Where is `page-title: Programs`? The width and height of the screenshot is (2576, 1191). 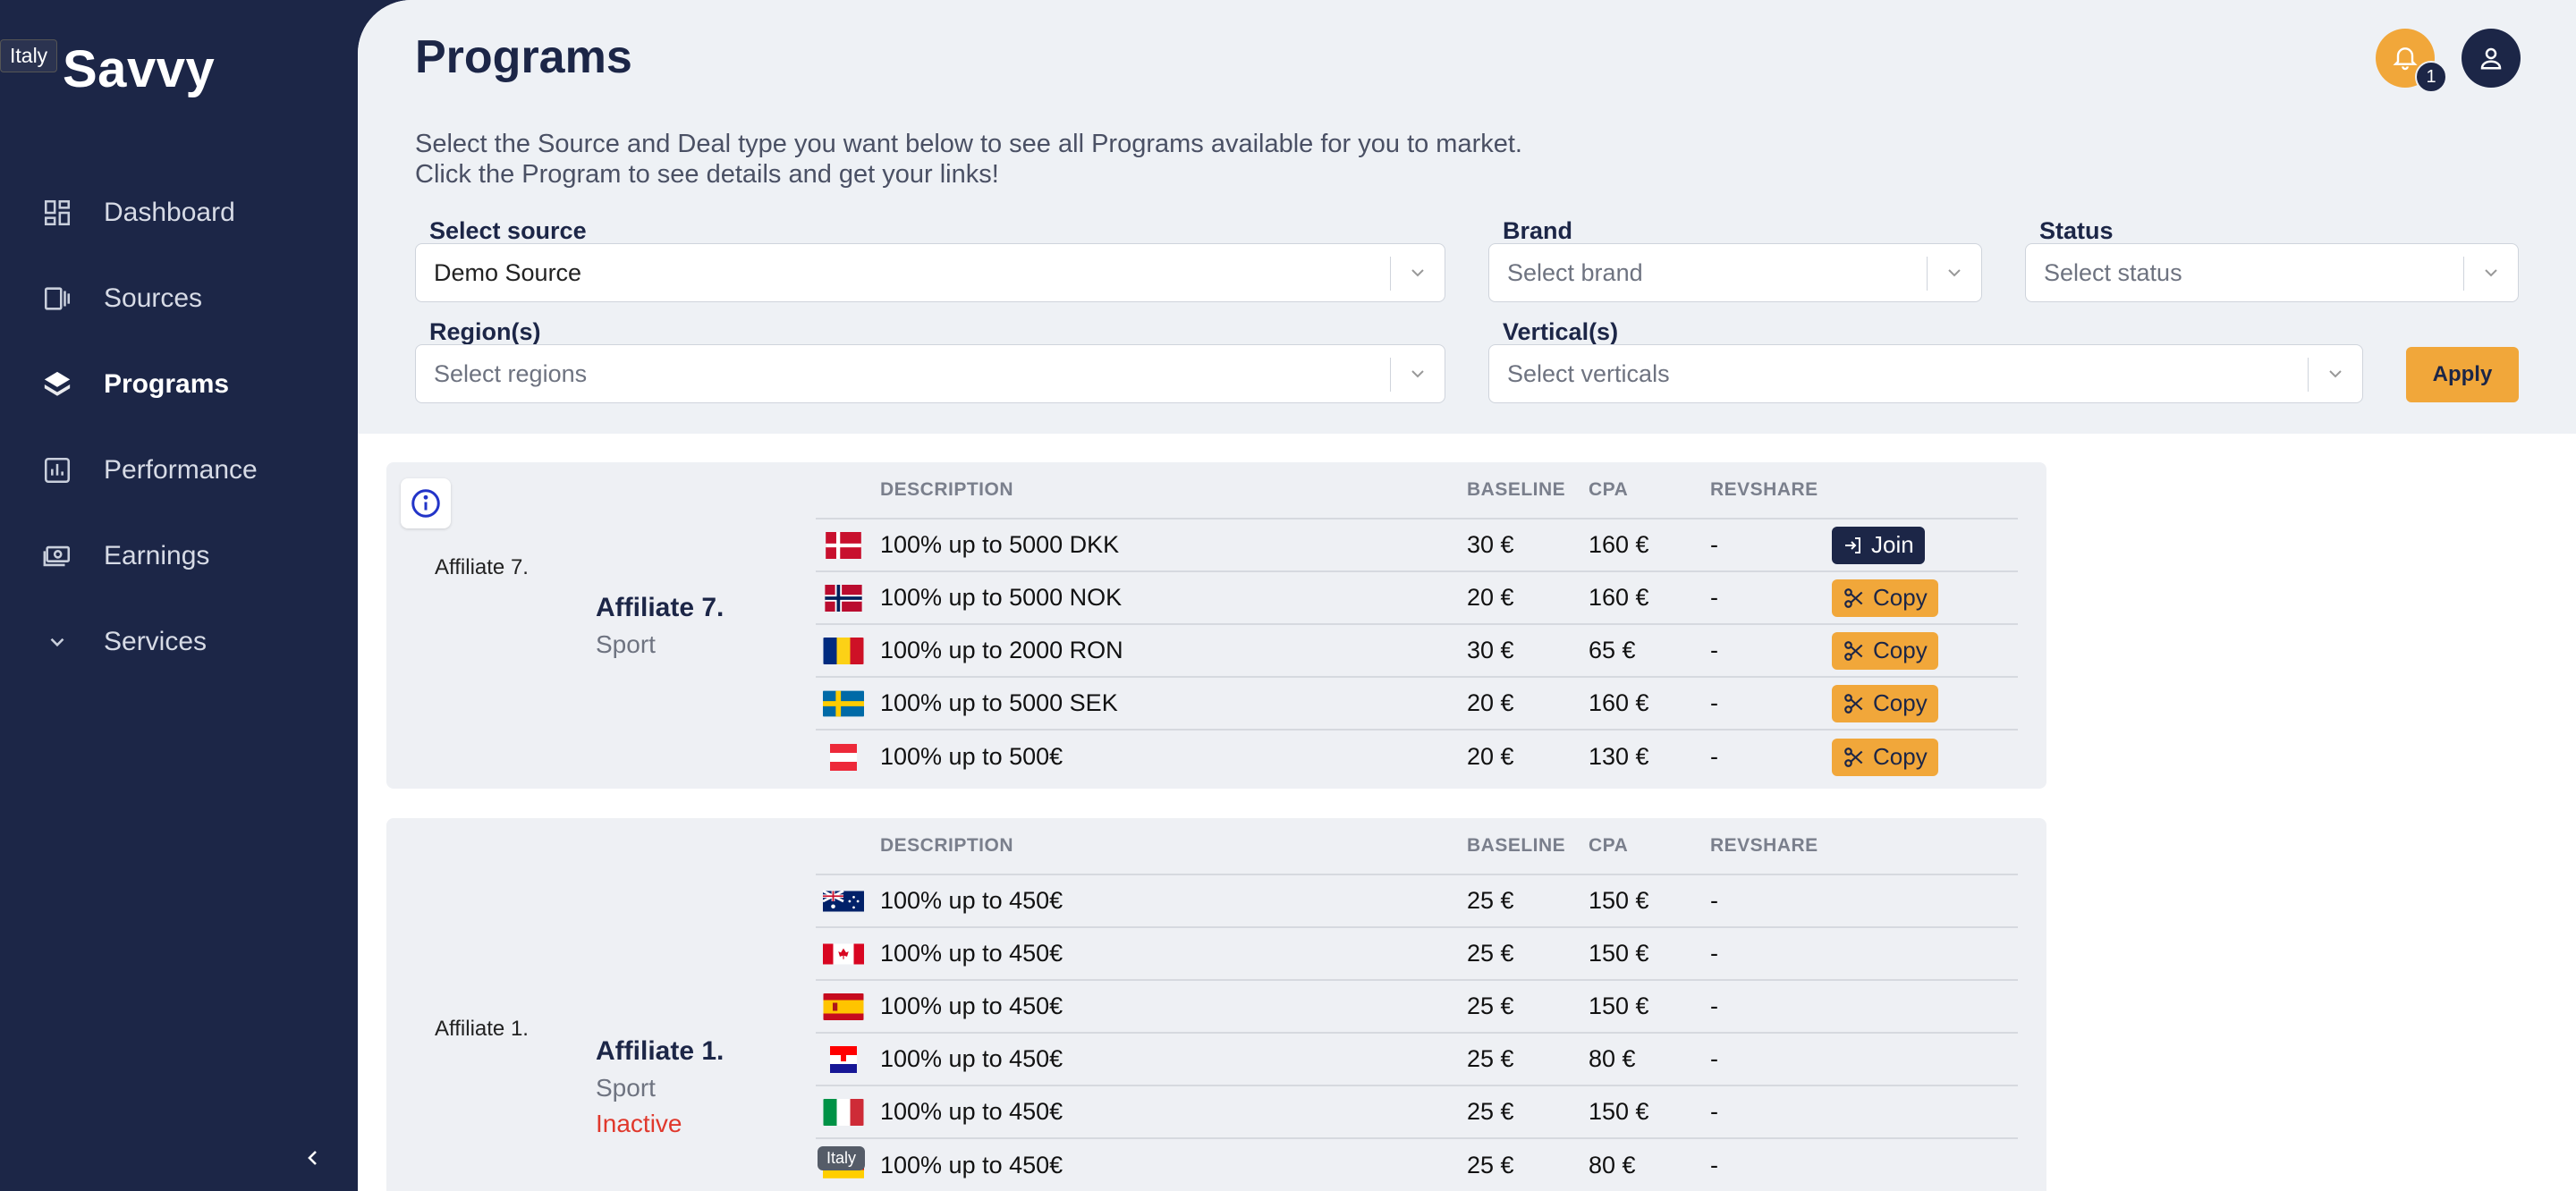
page-title: Programs is located at coordinates (523, 57).